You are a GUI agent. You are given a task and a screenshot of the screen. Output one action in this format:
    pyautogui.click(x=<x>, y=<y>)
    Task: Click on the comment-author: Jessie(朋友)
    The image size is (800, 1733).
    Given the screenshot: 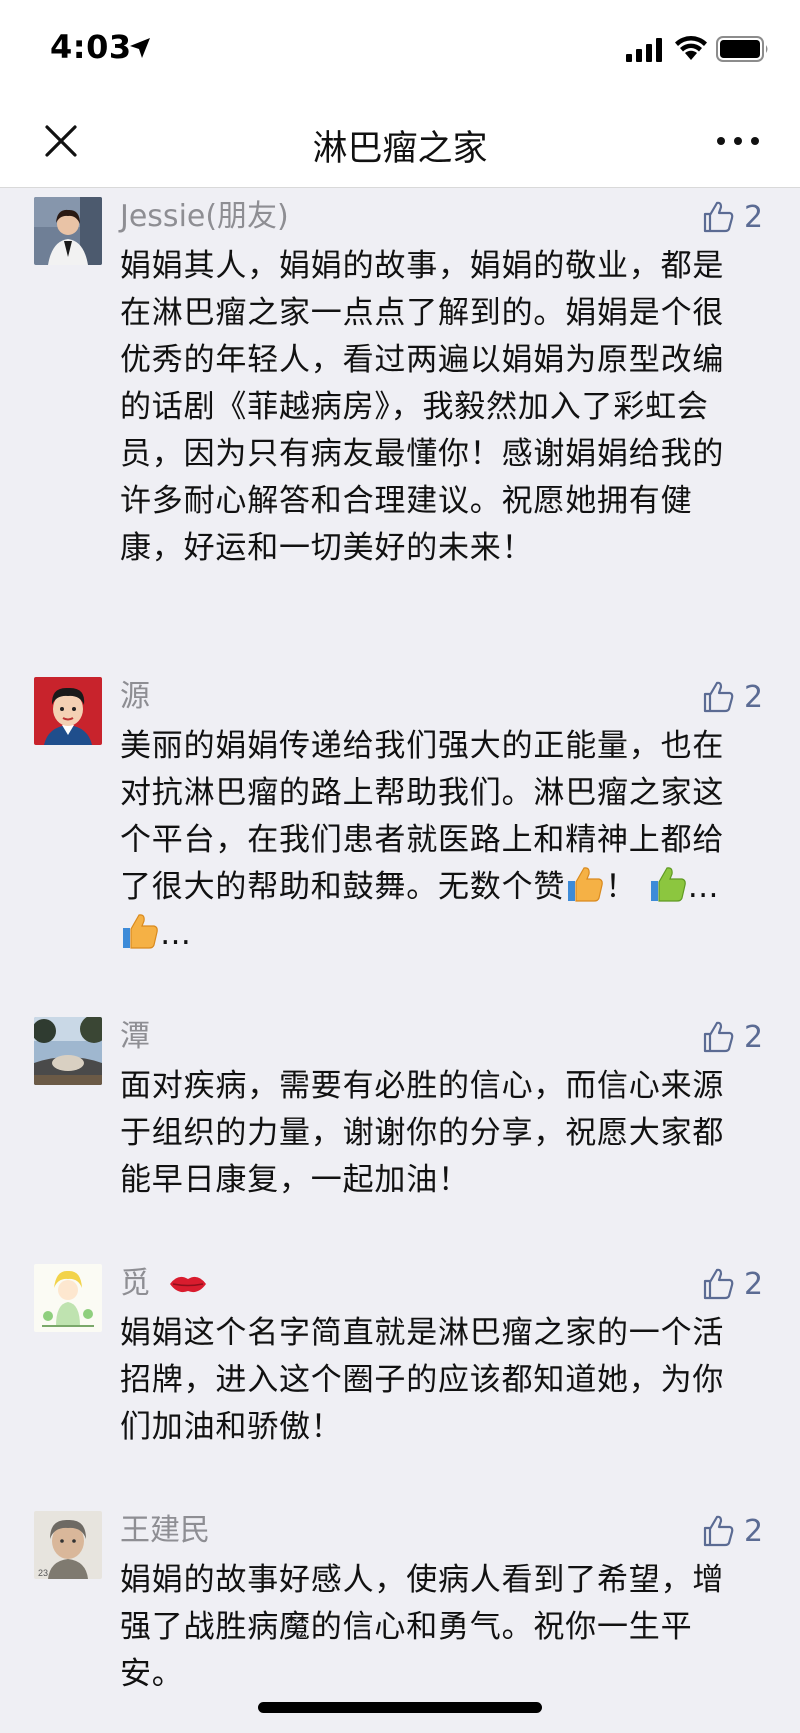 What is the action you would take?
    pyautogui.click(x=204, y=216)
    